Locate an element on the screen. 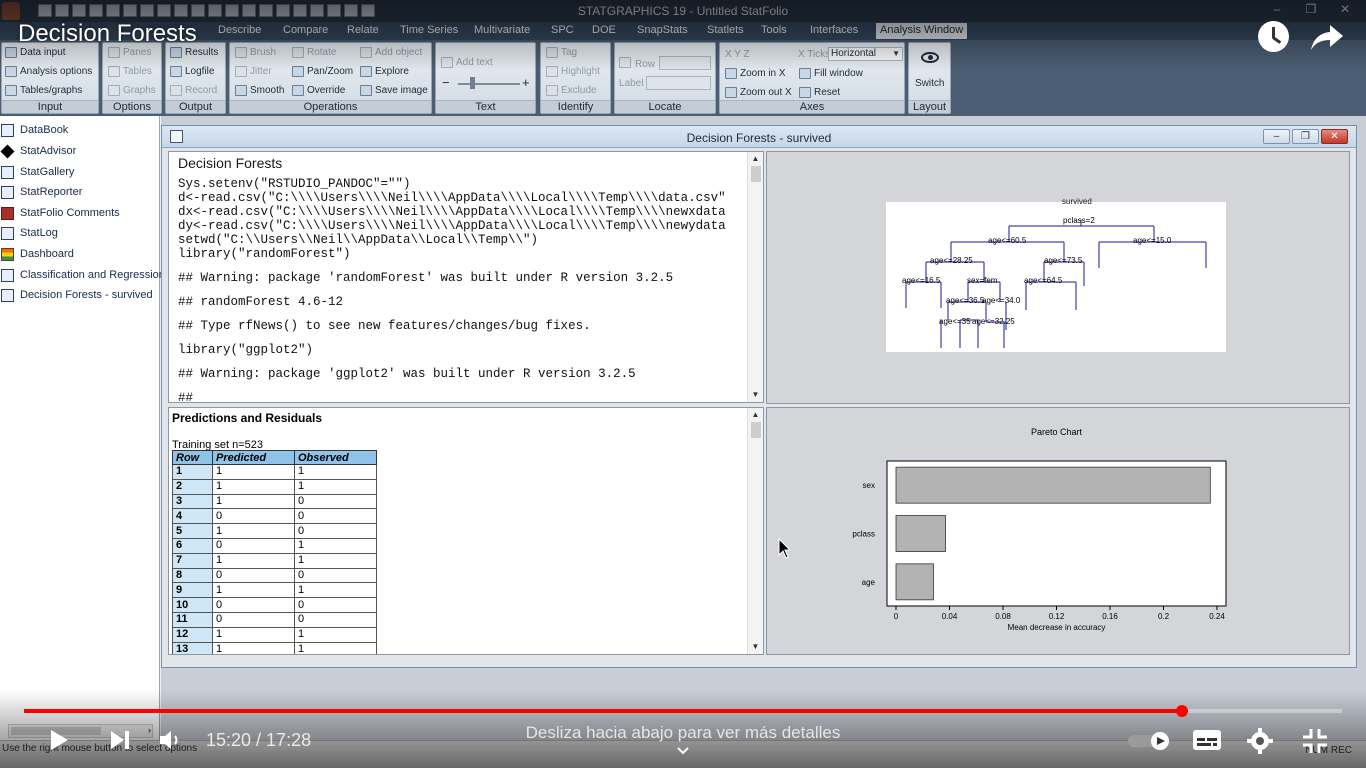  table-row: 12 1 1 is located at coordinates (274, 634).